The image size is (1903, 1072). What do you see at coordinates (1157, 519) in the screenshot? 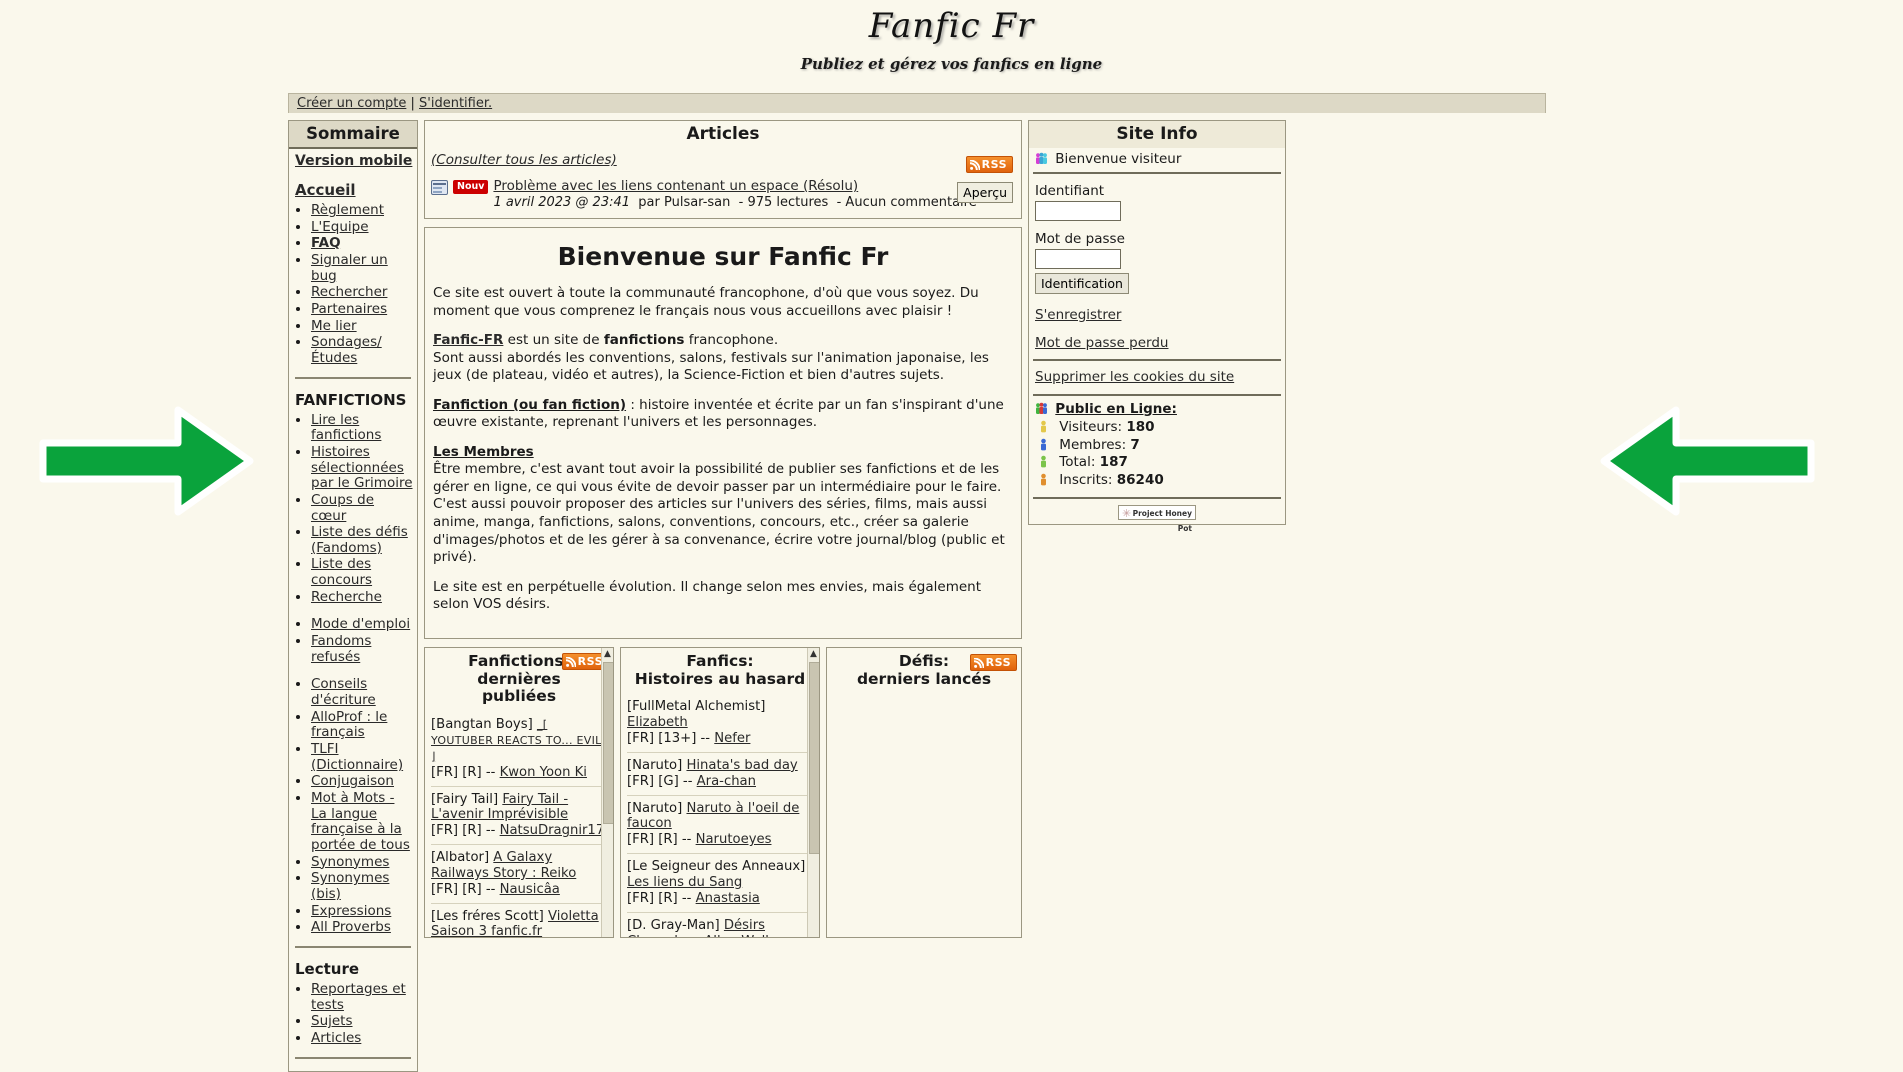
I see `project-honey-pot-badge: Project Honey Pot` at bounding box center [1157, 519].